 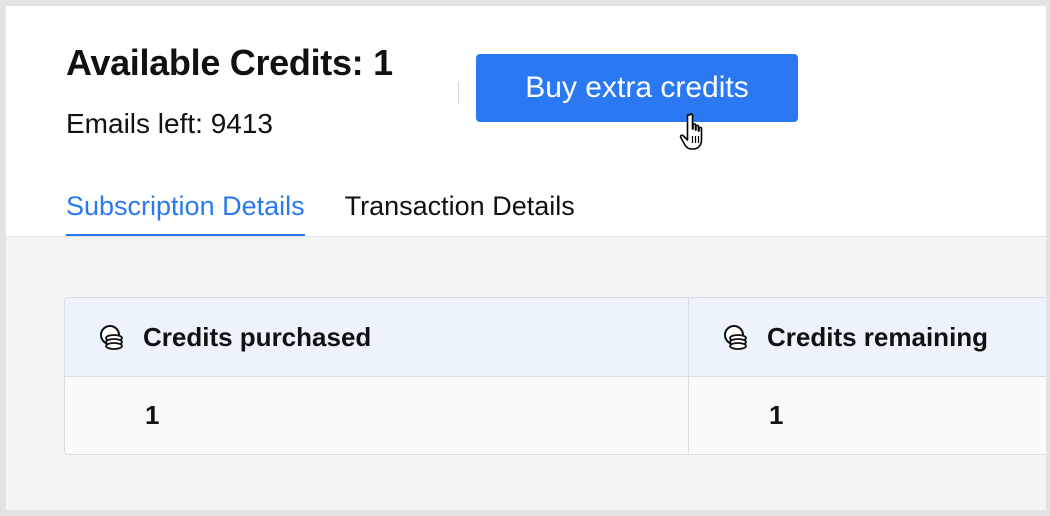 What do you see at coordinates (257, 336) in the screenshot?
I see `column-header-label: Credits purchased` at bounding box center [257, 336].